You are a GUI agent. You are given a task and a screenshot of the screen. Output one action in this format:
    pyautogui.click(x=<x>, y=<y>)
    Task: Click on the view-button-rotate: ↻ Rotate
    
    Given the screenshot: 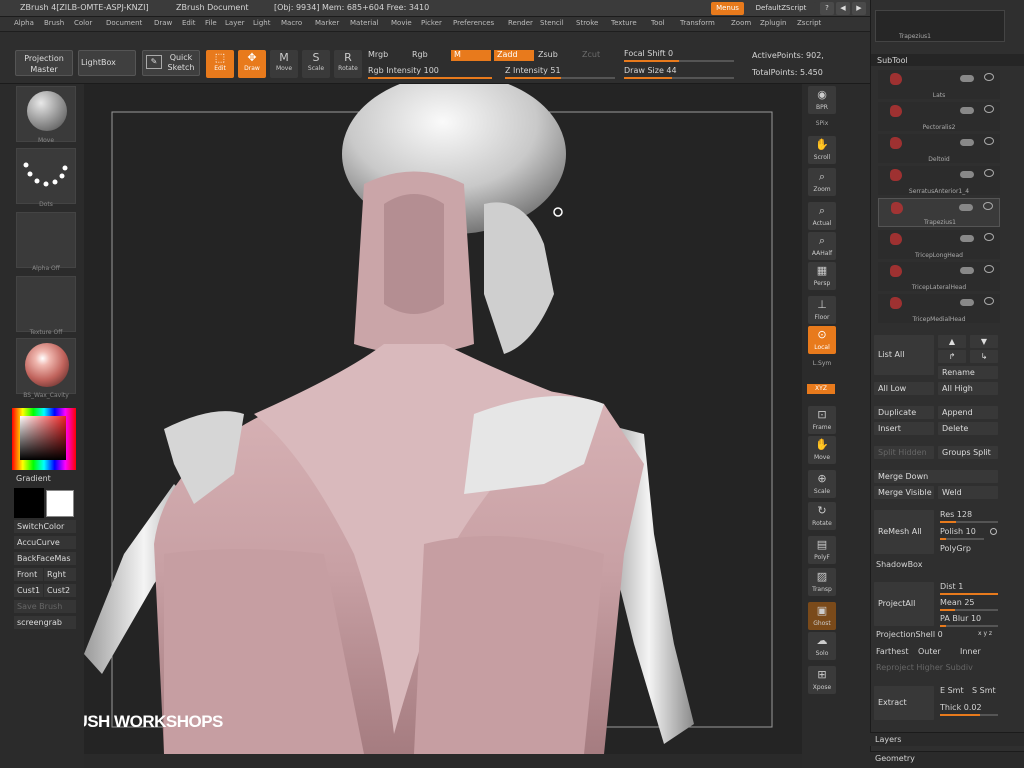 What is the action you would take?
    pyautogui.click(x=822, y=516)
    